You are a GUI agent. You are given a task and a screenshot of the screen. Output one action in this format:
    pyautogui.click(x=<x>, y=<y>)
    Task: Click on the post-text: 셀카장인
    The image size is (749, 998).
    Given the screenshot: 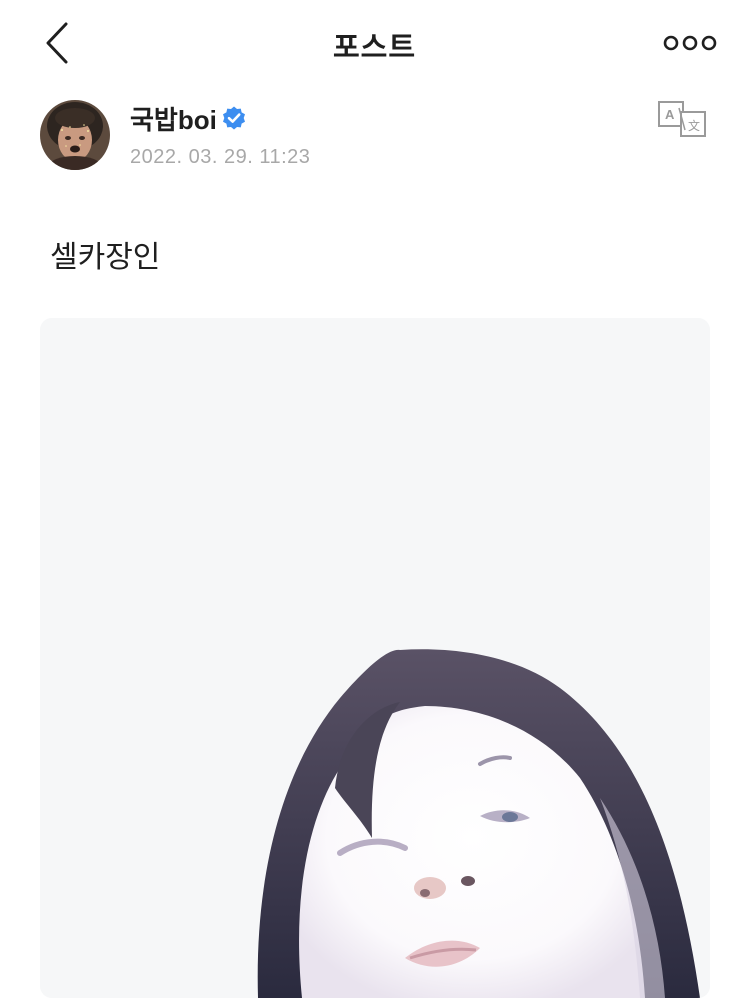 What is the action you would take?
    pyautogui.click(x=105, y=257)
    